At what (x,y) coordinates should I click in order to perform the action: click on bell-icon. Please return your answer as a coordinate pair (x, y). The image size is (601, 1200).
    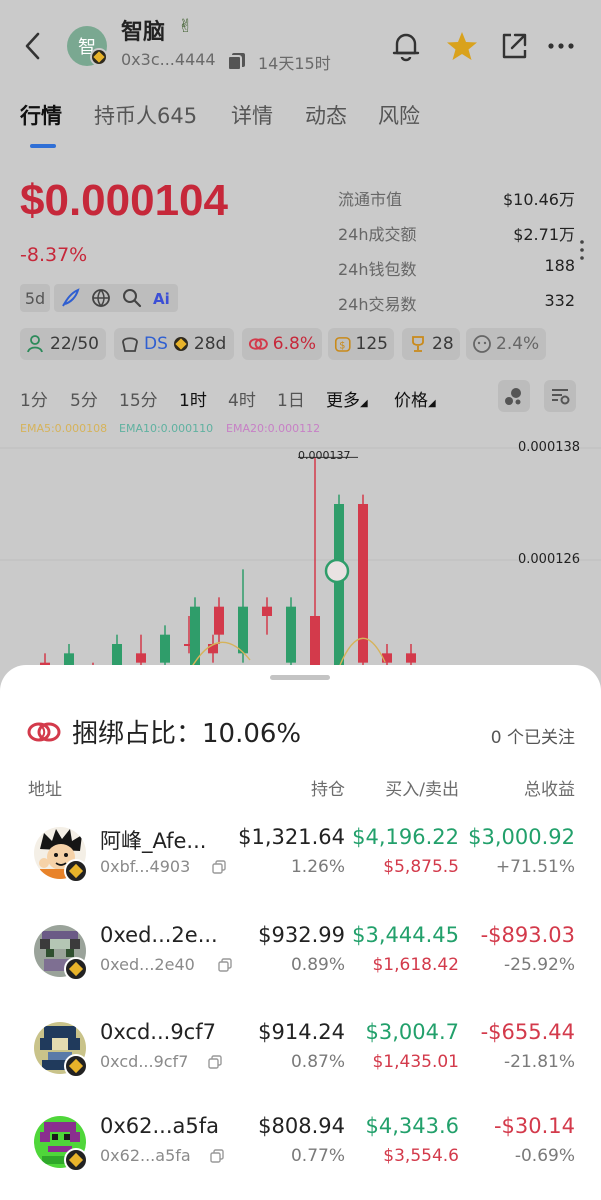
    Looking at the image, I should click on (406, 46).